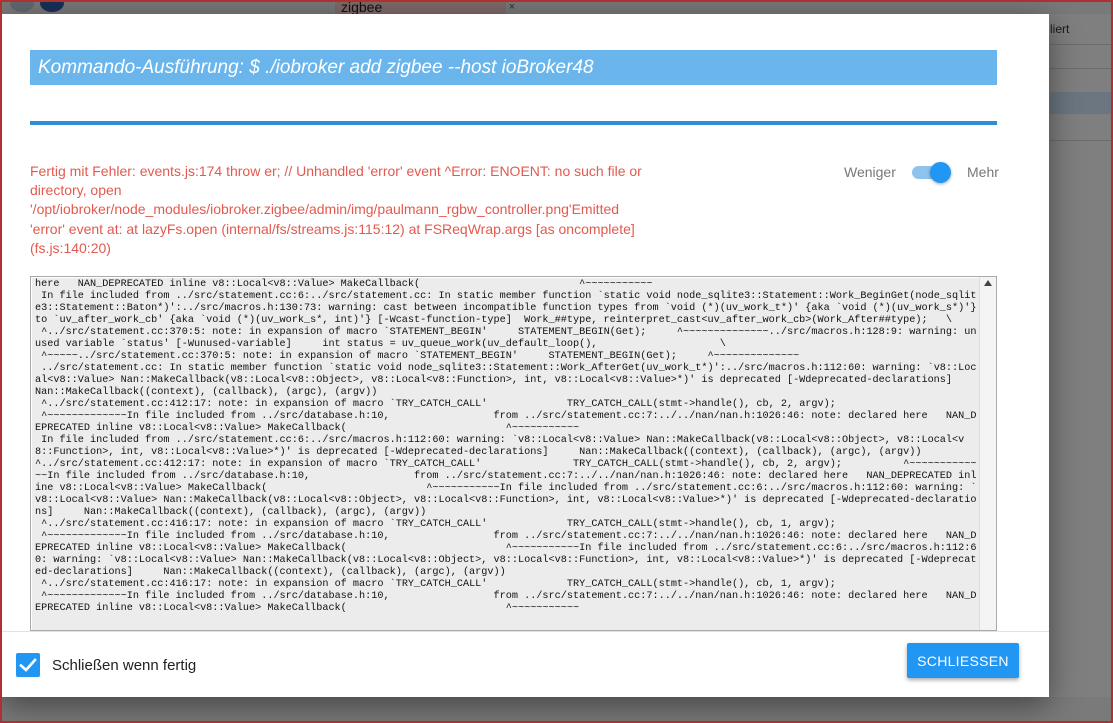 This screenshot has width=1113, height=723. What do you see at coordinates (513, 123) in the screenshot?
I see `progress-bar` at bounding box center [513, 123].